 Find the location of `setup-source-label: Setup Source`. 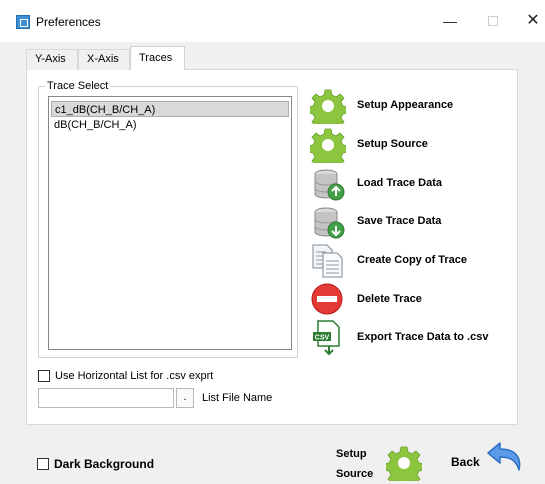

setup-source-label: Setup Source is located at coordinates (392, 144).